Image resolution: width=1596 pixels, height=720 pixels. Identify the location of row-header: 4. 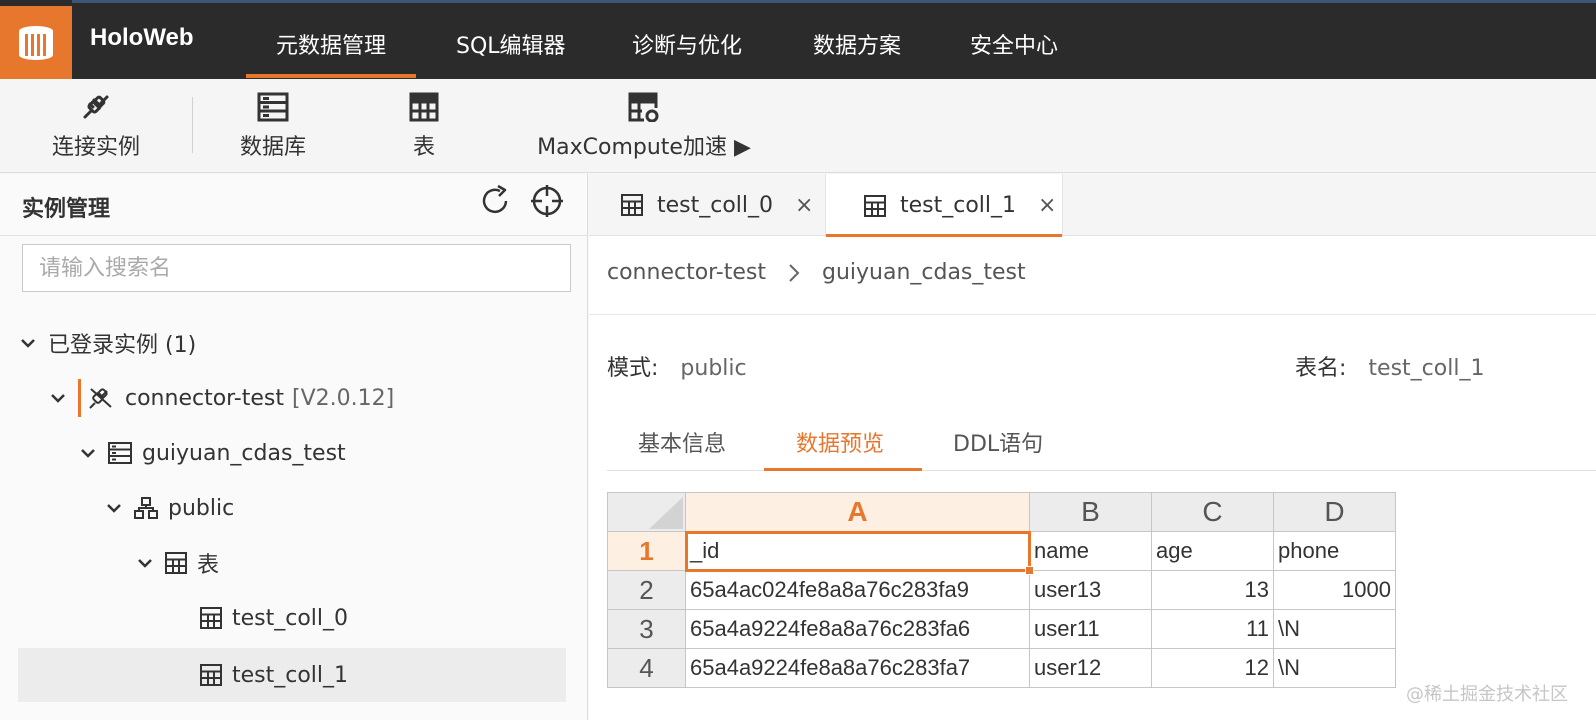
(646, 668).